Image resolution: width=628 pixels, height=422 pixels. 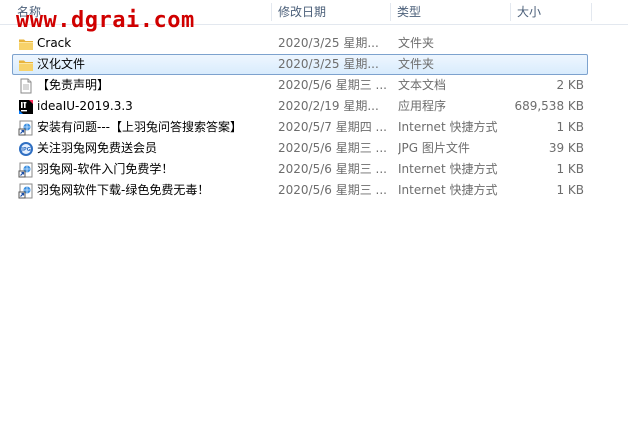 What do you see at coordinates (434, 148) in the screenshot?
I see `file-type: JPG 图片文件` at bounding box center [434, 148].